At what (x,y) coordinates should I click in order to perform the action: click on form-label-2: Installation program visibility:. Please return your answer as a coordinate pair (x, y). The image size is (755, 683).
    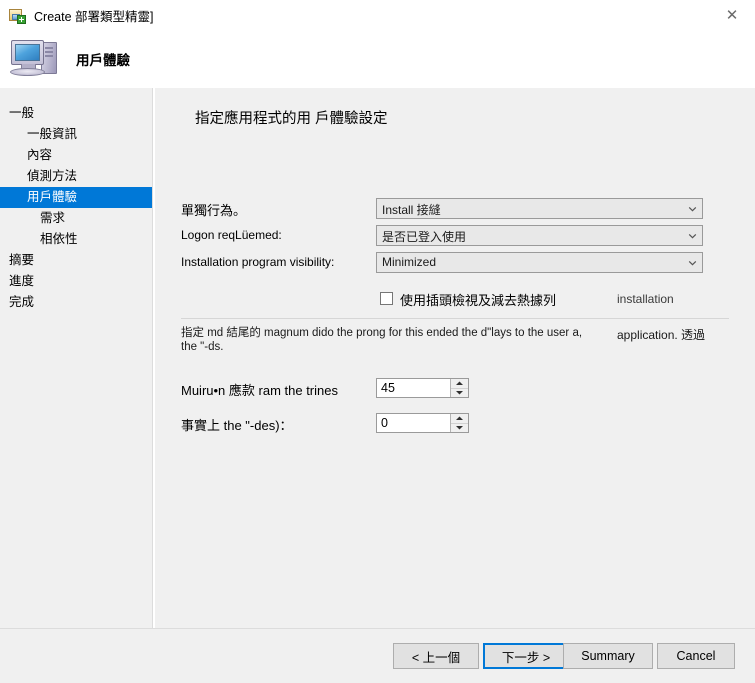
    Looking at the image, I should click on (258, 262).